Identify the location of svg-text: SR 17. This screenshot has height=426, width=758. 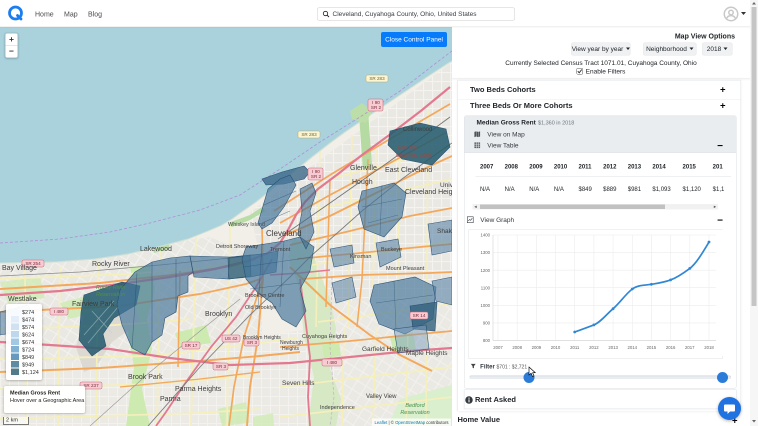
(191, 345).